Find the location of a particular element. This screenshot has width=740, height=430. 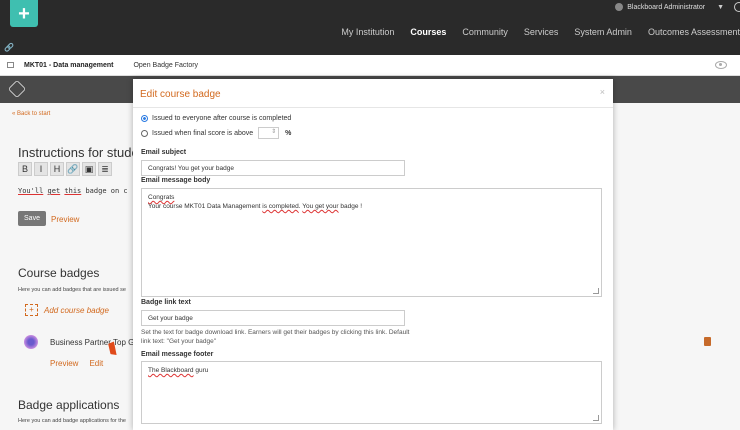

editor-word: get is located at coordinates (54, 191).